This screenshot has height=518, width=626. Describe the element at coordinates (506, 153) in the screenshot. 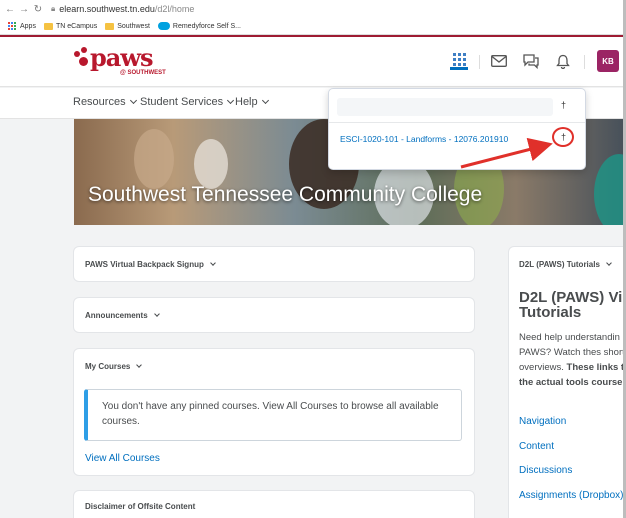

I see `annotation-arrow-icon` at that location.